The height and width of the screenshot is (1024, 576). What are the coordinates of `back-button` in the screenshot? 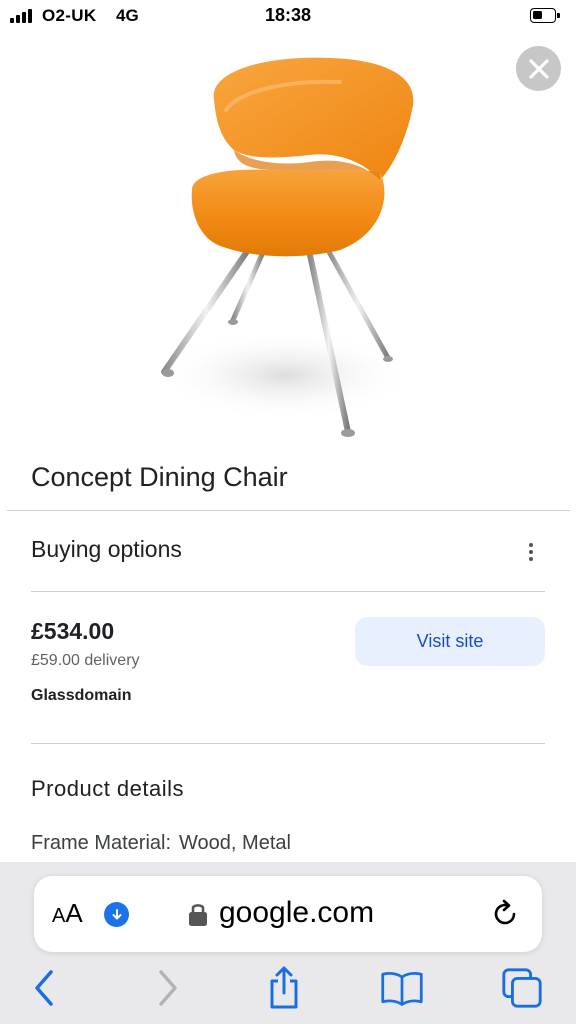 It's located at (44, 988).